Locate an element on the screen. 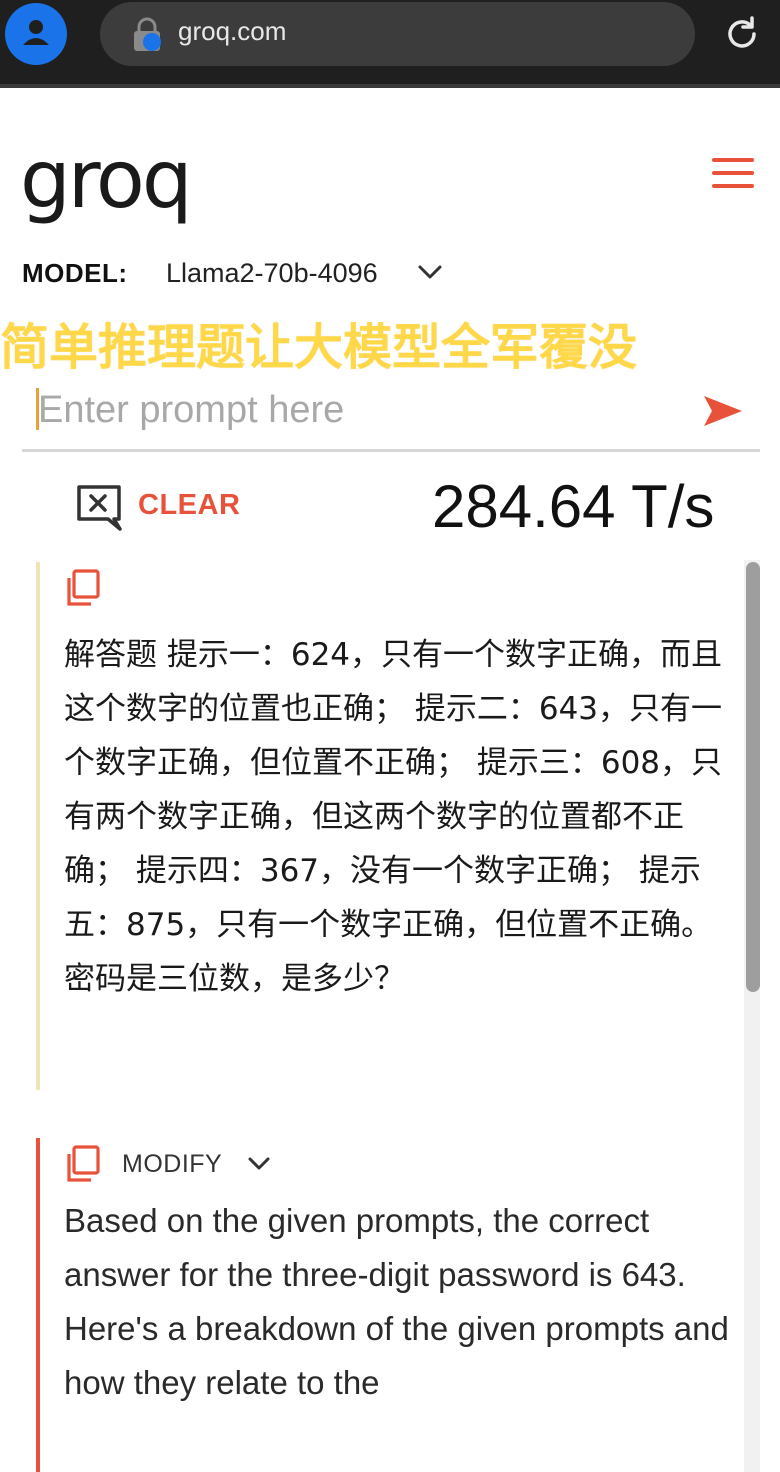 The image size is (780, 1472). tokens-per-second: 284.64 T/s is located at coordinates (573, 506).